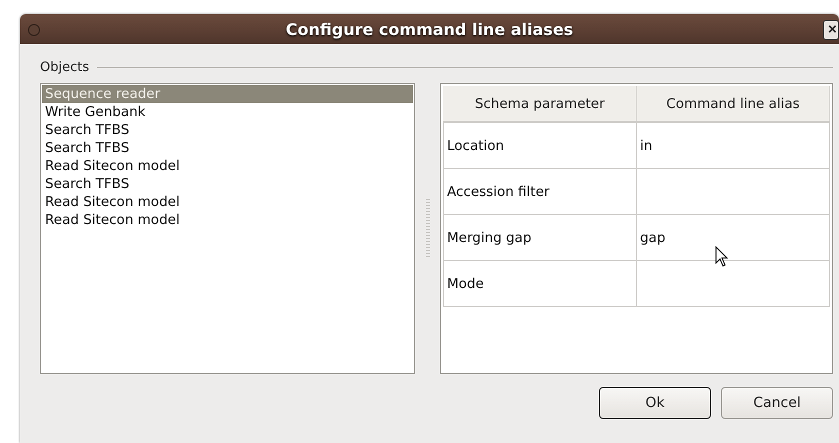 This screenshot has width=839, height=443. I want to click on group-label: Objects, so click(65, 67).